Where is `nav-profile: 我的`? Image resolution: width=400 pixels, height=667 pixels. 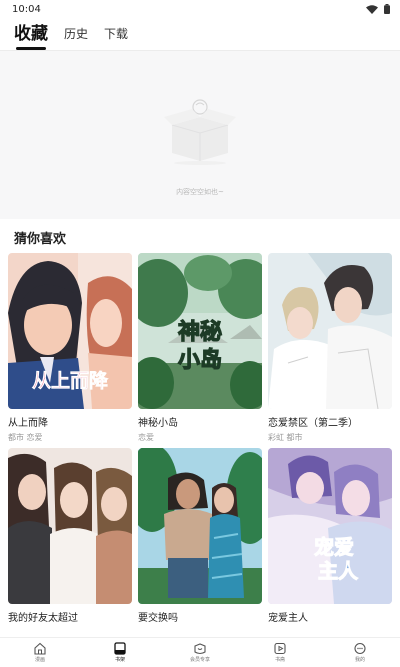 nav-profile: 我的 is located at coordinates (360, 652).